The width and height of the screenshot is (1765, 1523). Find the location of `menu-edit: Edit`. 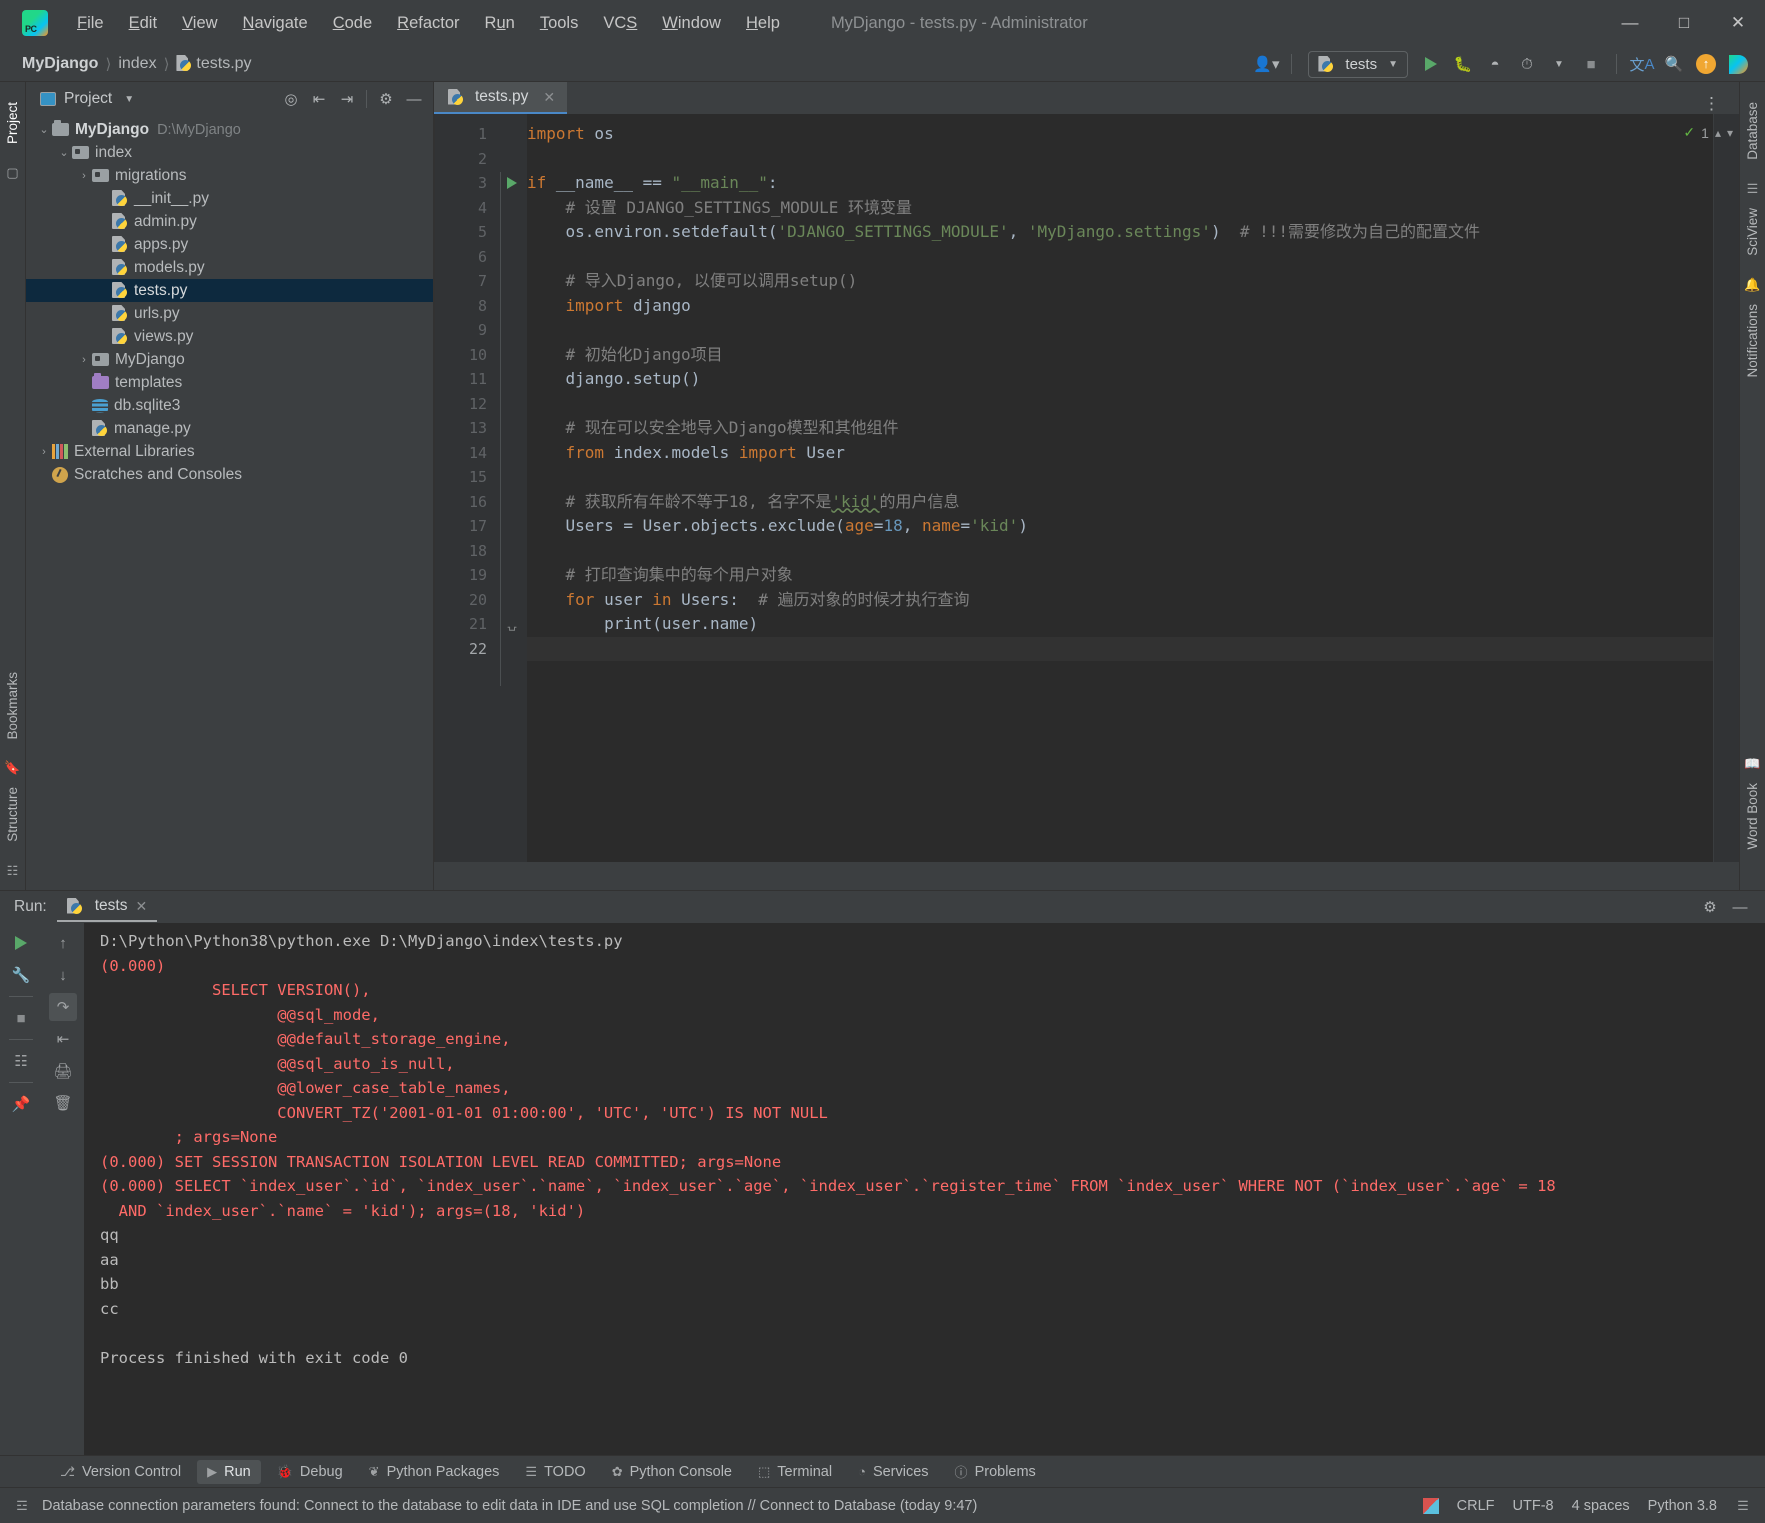

menu-edit: Edit is located at coordinates (143, 23).